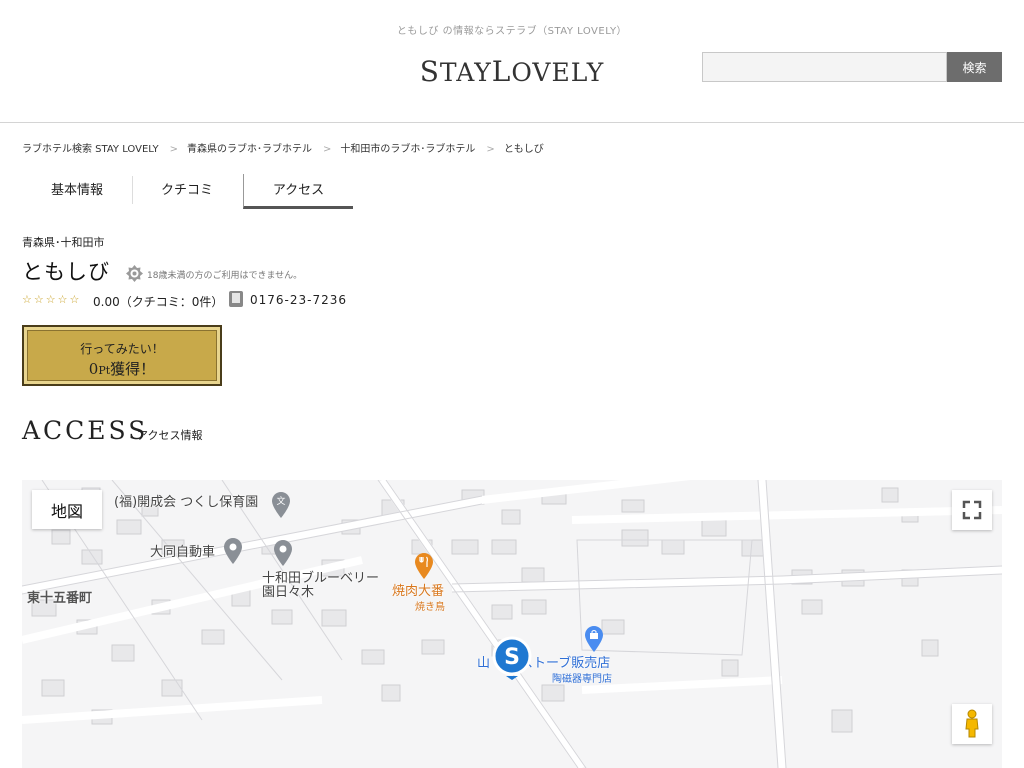 The width and height of the screenshot is (1024, 768). Describe the element at coordinates (582, 679) in the screenshot. I see `map-label-stove-sub: 陶磁器専門店` at that location.